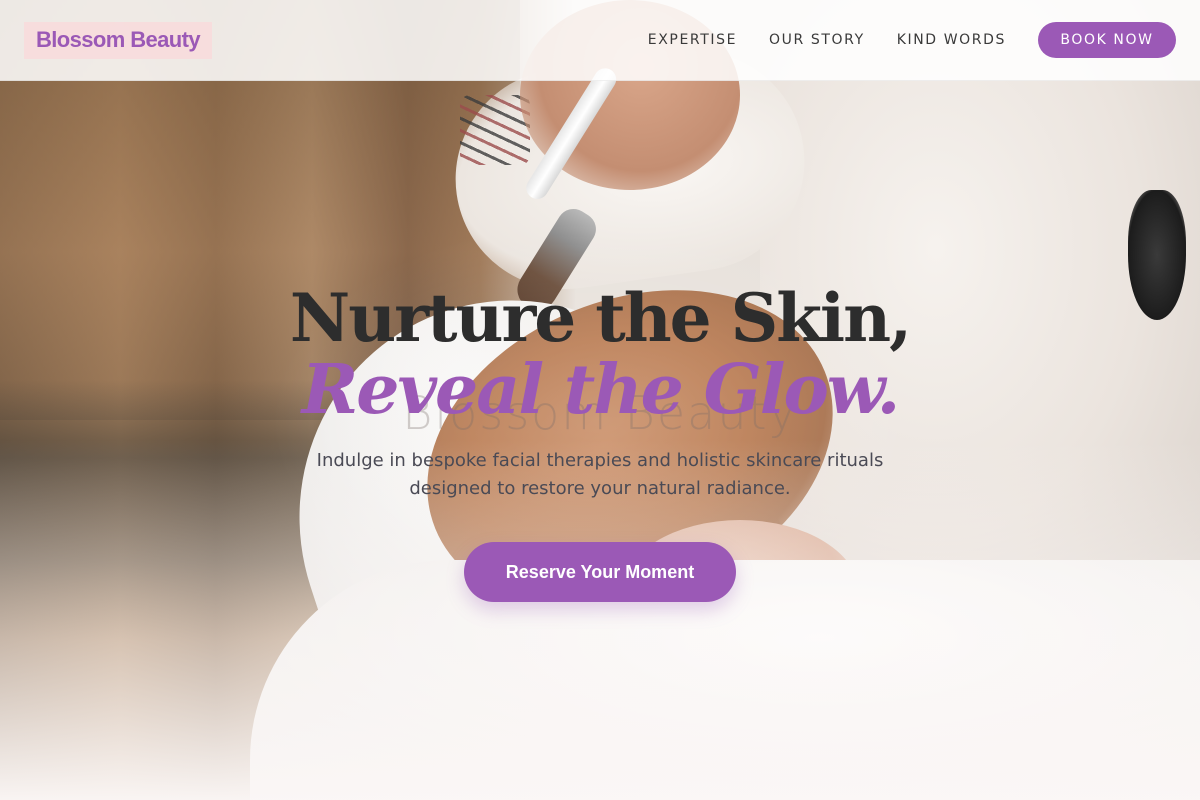  What do you see at coordinates (600, 318) in the screenshot?
I see `hero-headline-line-1: Nurture the Skin,` at bounding box center [600, 318].